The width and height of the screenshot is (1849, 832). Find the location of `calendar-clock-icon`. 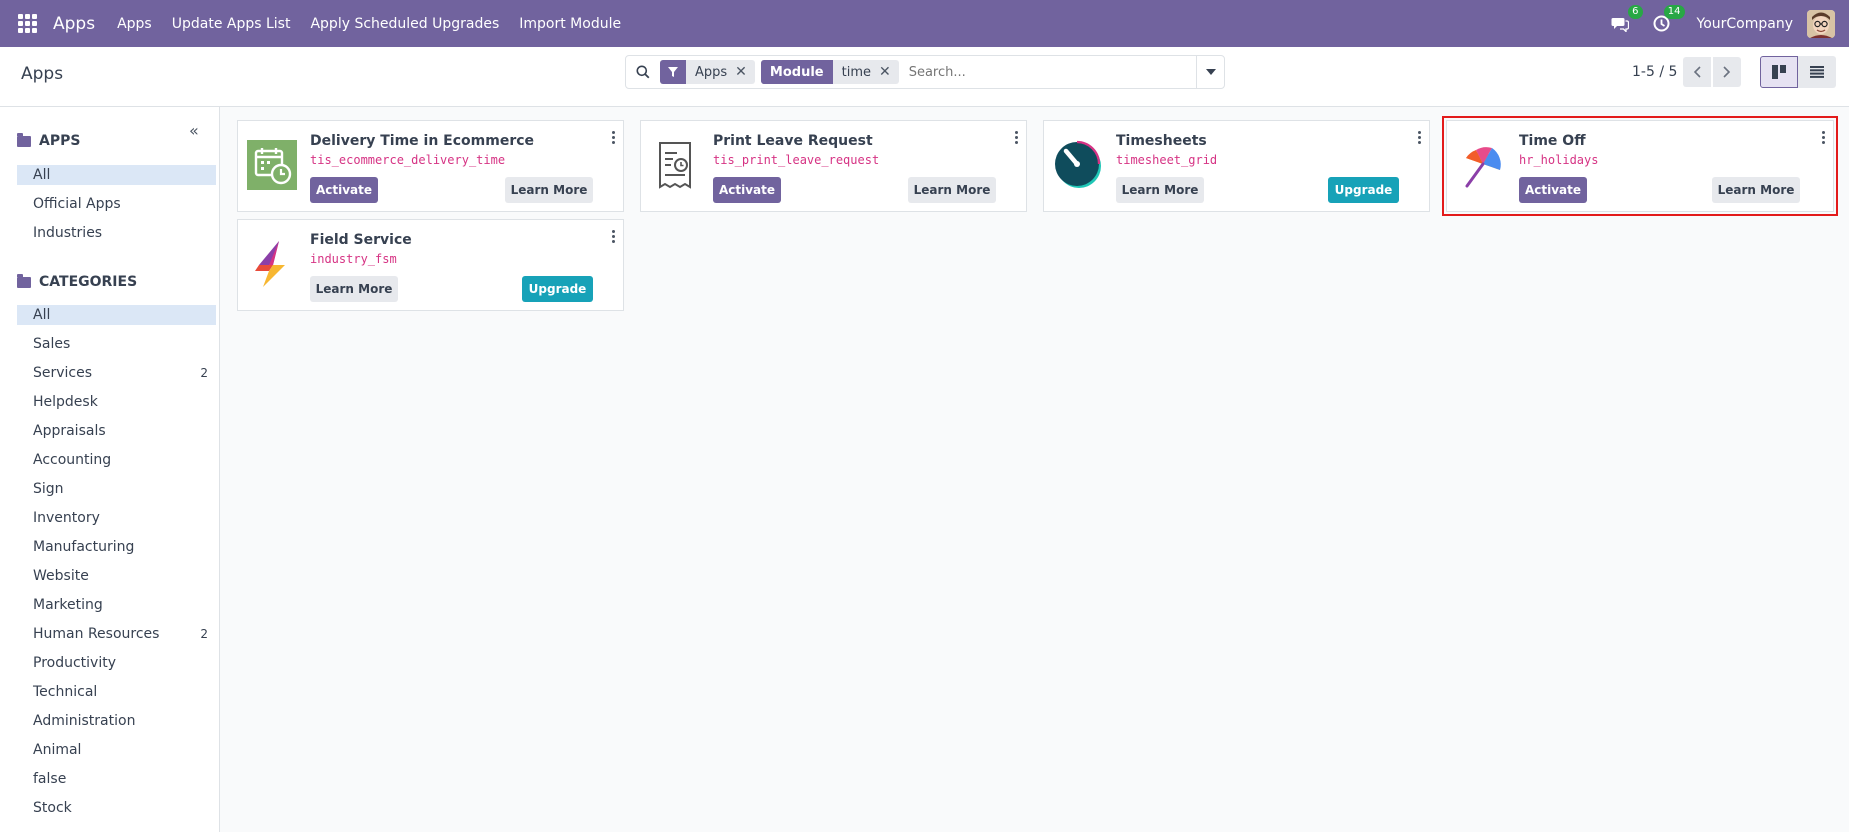

calendar-clock-icon is located at coordinates (272, 165).